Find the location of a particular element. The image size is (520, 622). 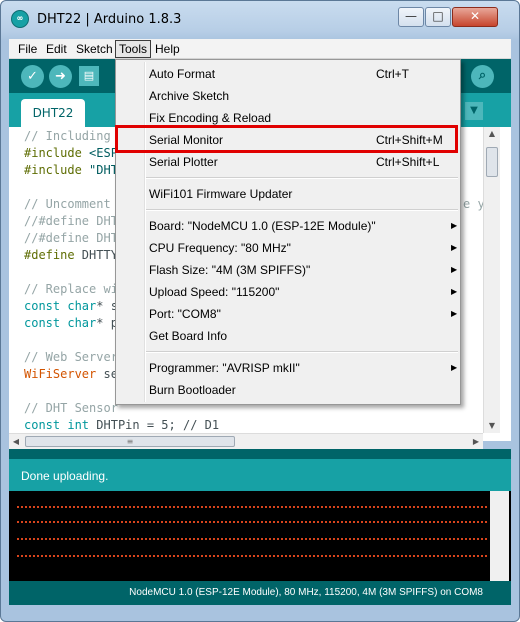

editor-vertical-scrollbar: ▲ ▼ is located at coordinates (491, 280).